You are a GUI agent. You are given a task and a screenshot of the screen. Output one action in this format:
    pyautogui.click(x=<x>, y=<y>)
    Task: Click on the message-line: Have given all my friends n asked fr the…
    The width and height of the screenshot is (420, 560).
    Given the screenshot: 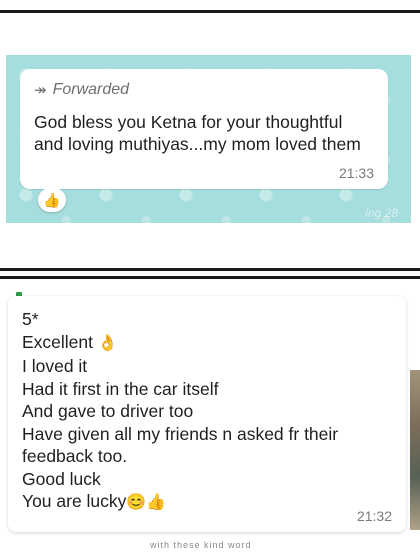 What is the action you would take?
    pyautogui.click(x=180, y=433)
    